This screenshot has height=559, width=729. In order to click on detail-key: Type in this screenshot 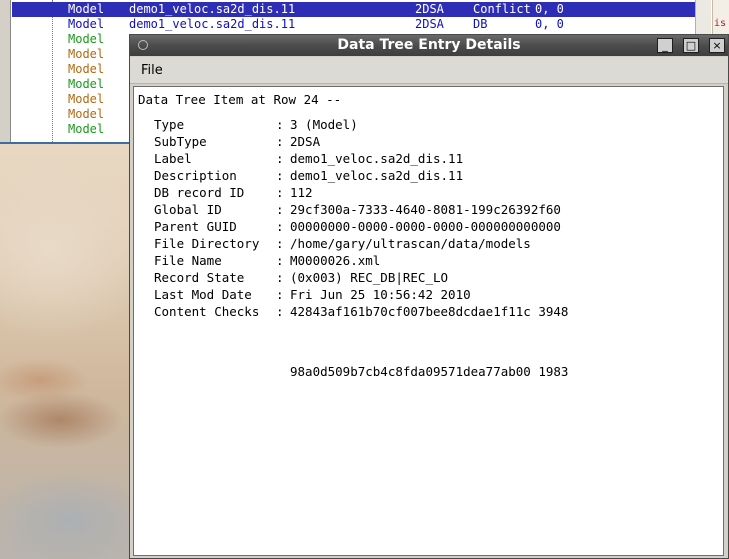, I will do `click(169, 124)`.